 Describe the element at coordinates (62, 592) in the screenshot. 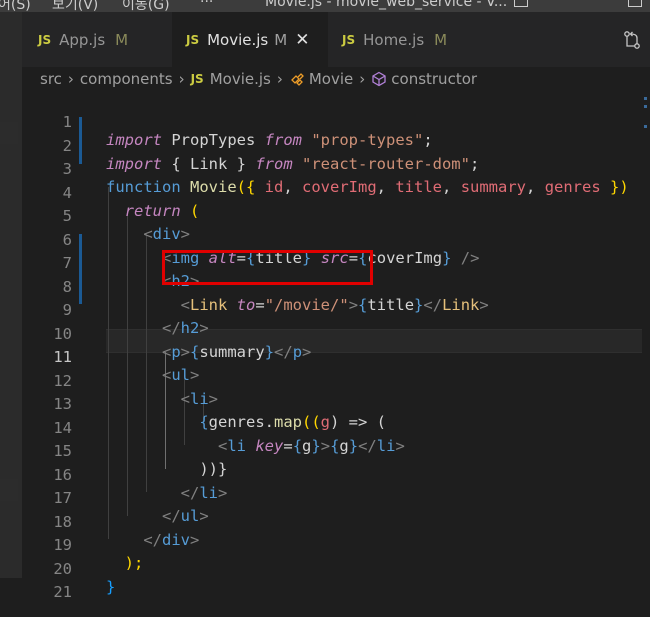

I see `line-number: 21` at that location.